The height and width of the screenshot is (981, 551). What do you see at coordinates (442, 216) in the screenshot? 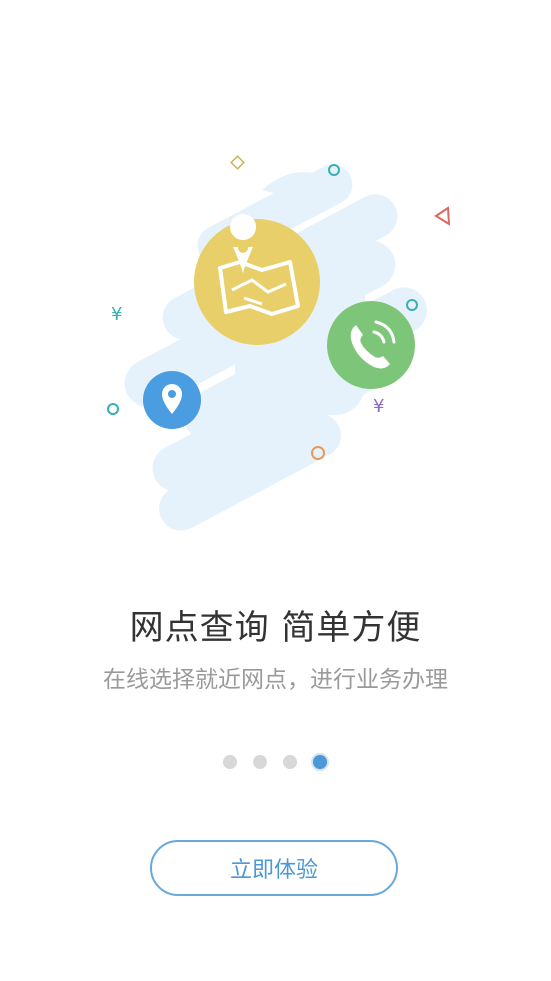
I see `triangle-decoration` at bounding box center [442, 216].